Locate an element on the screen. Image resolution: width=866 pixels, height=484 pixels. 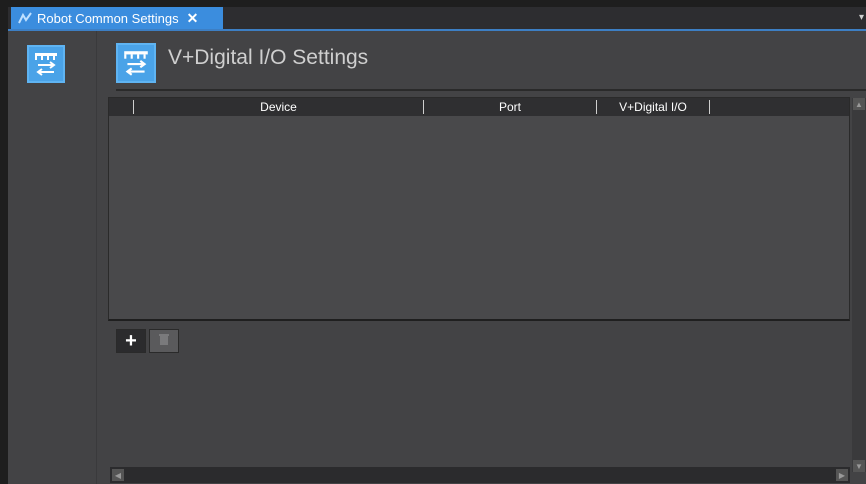
scroll-right-icon: ▶ is located at coordinates (842, 475).